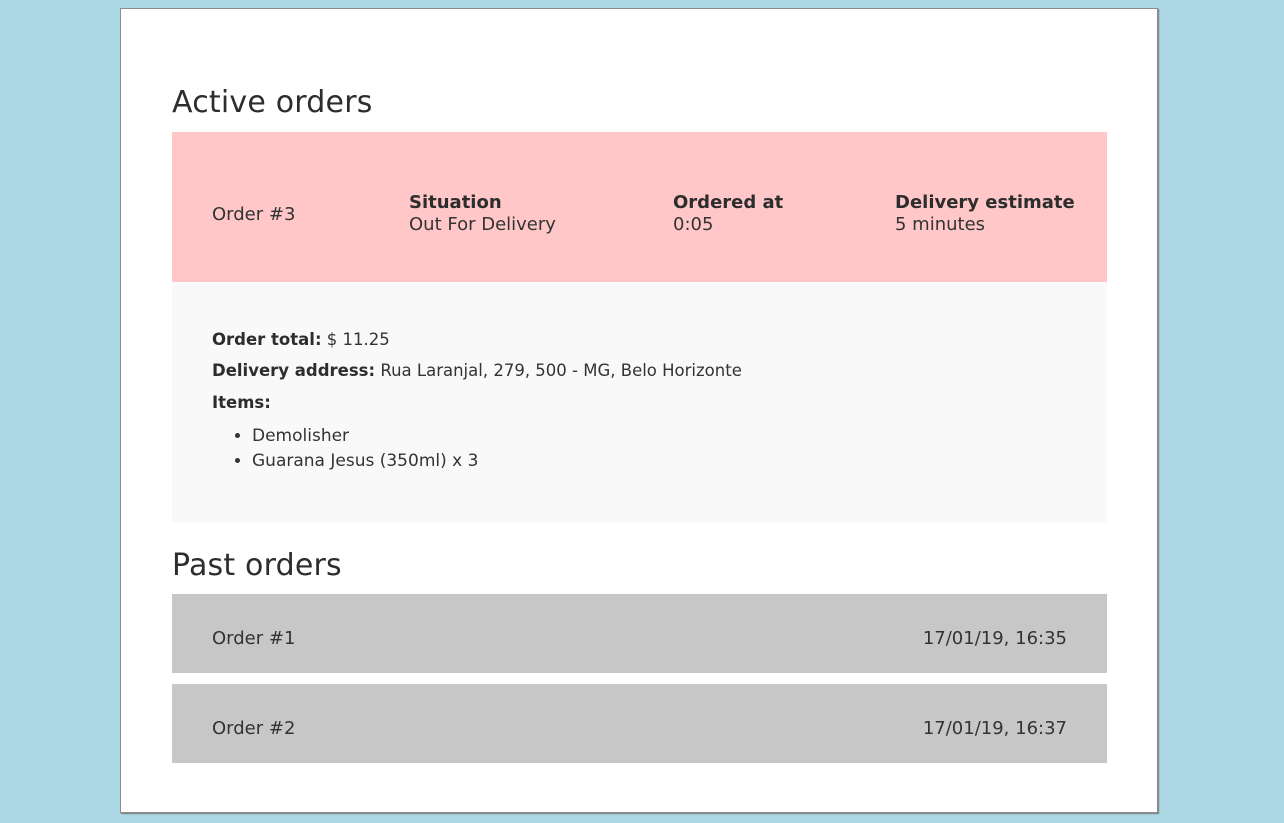  I want to click on order-total-value: $ 11.25, so click(358, 339).